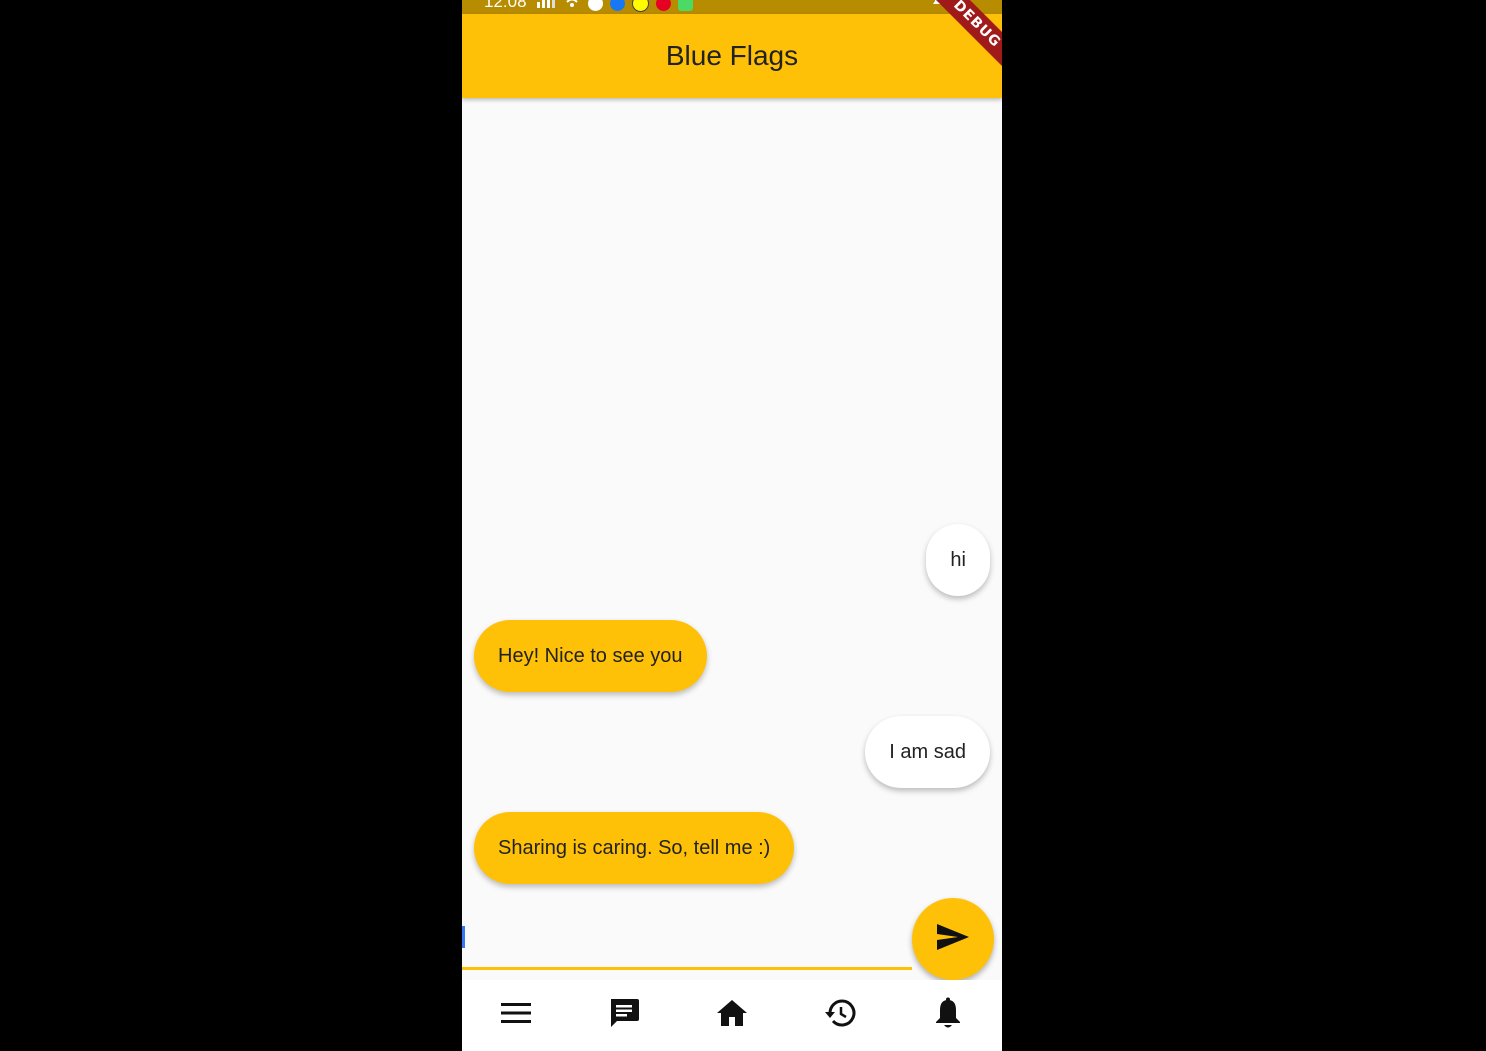  What do you see at coordinates (572, 6) in the screenshot?
I see `wifi-icon` at bounding box center [572, 6].